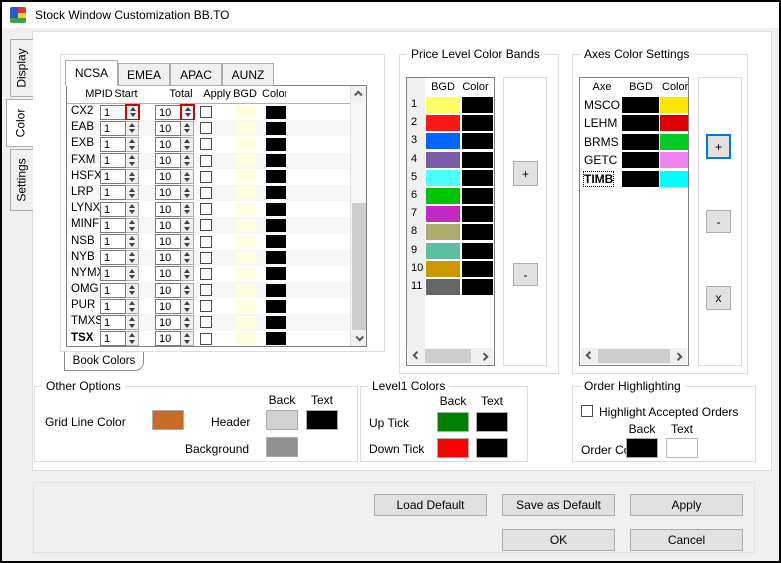  I want to click on axe-color-swatch, so click(674, 123).